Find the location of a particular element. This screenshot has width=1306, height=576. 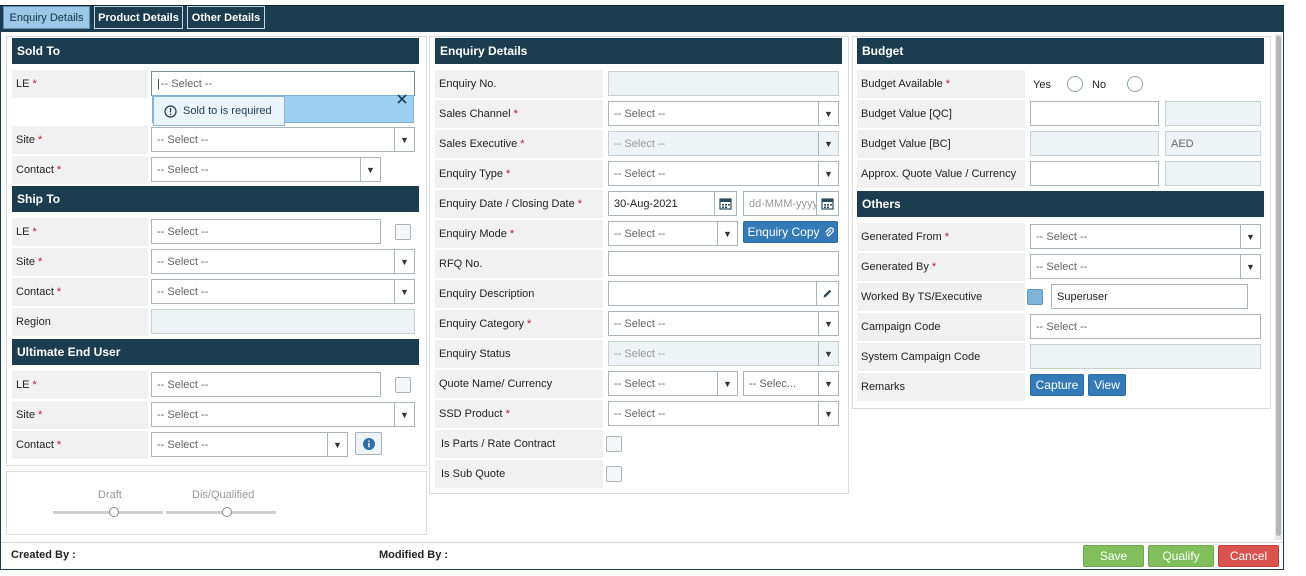

currency-select: -- Selec... ▼ is located at coordinates (791, 383).